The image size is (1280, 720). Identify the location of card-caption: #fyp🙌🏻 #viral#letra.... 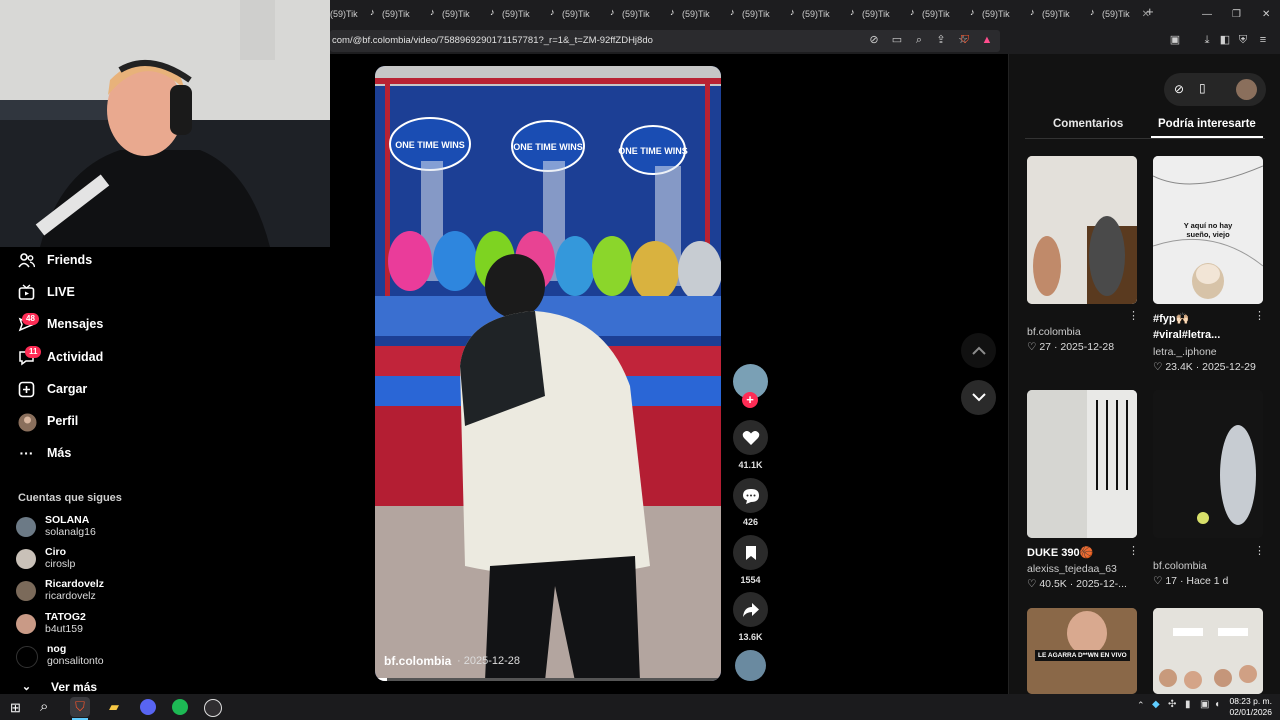
(1203, 327).